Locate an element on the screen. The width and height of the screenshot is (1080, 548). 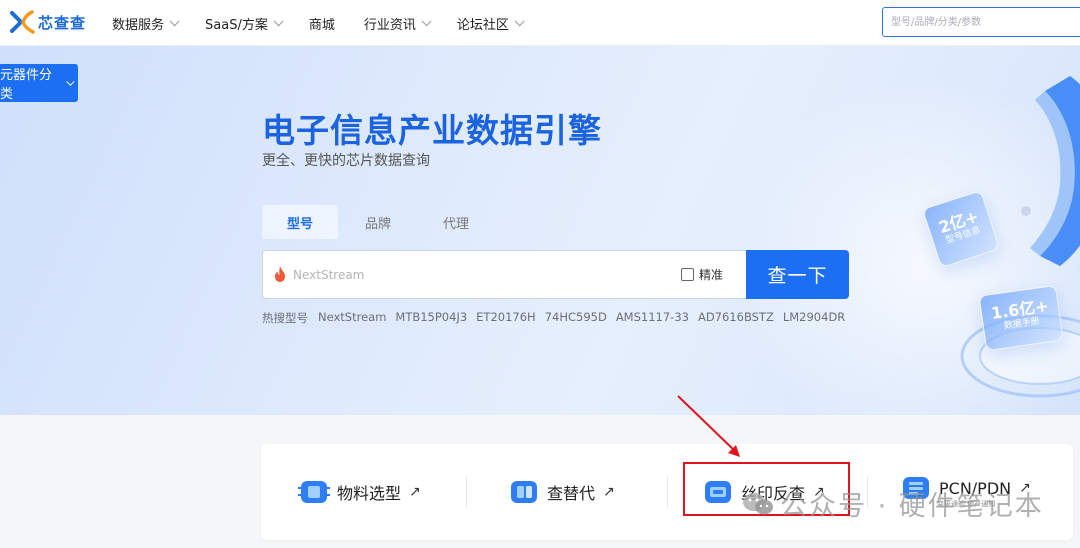
hot-searches-label: 热搜型号 is located at coordinates (285, 318).